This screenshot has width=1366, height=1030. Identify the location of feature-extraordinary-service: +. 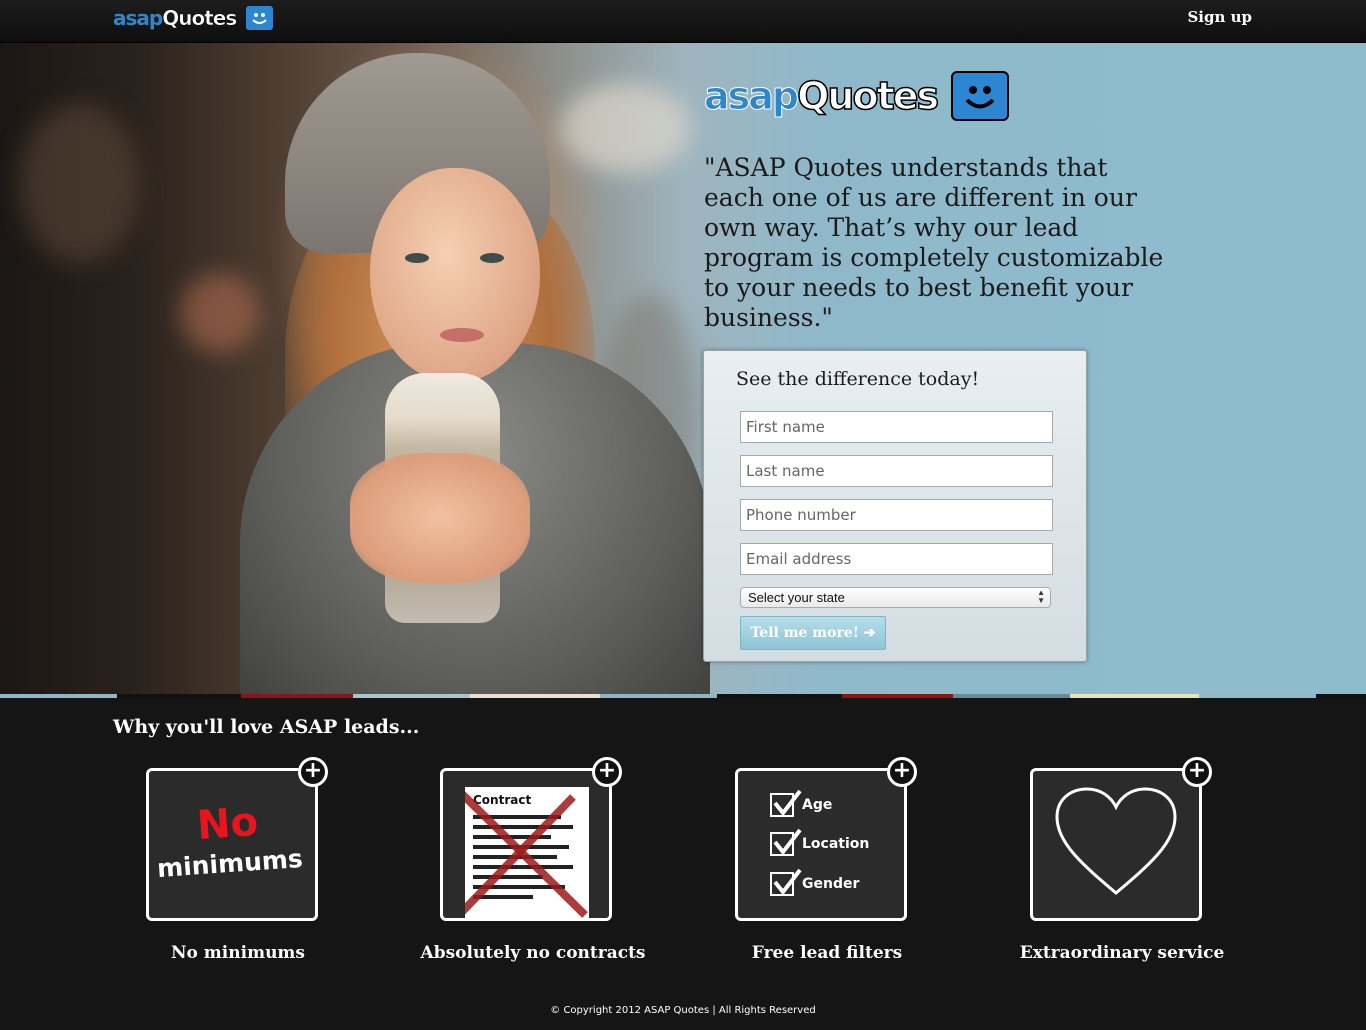
(1121, 839).